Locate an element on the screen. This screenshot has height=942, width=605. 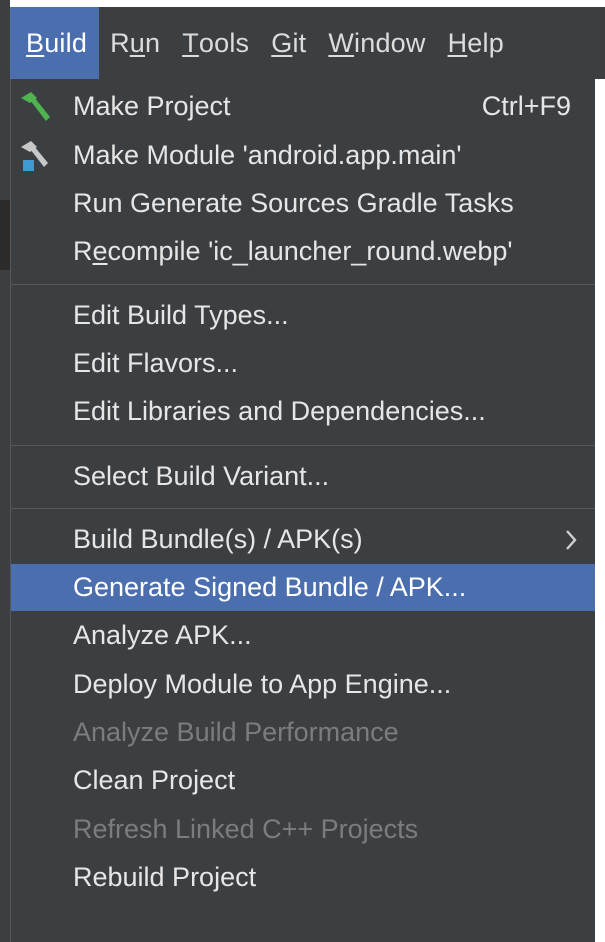
menu-item-clean-project: Clean Project is located at coordinates (303, 780).